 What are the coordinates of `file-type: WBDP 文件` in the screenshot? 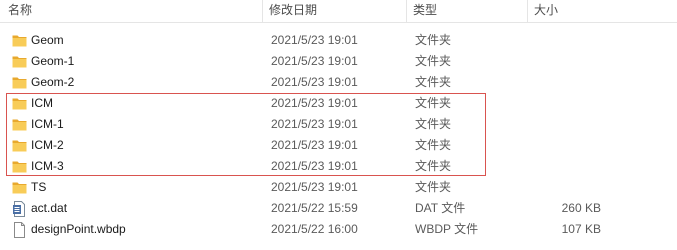 It's located at (447, 229).